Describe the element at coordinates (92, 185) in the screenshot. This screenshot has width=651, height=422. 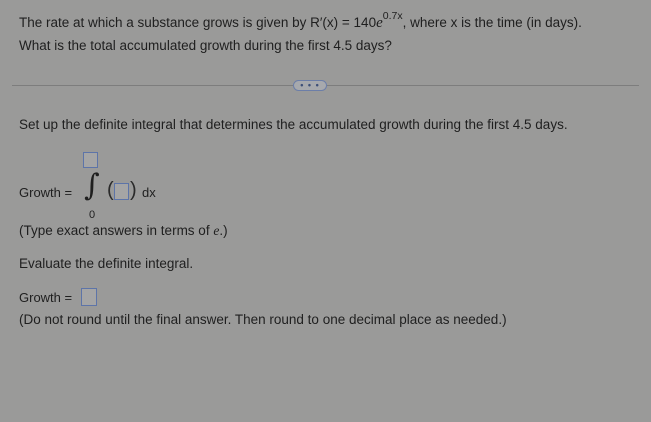
I see `integral-sign: ∫` at that location.